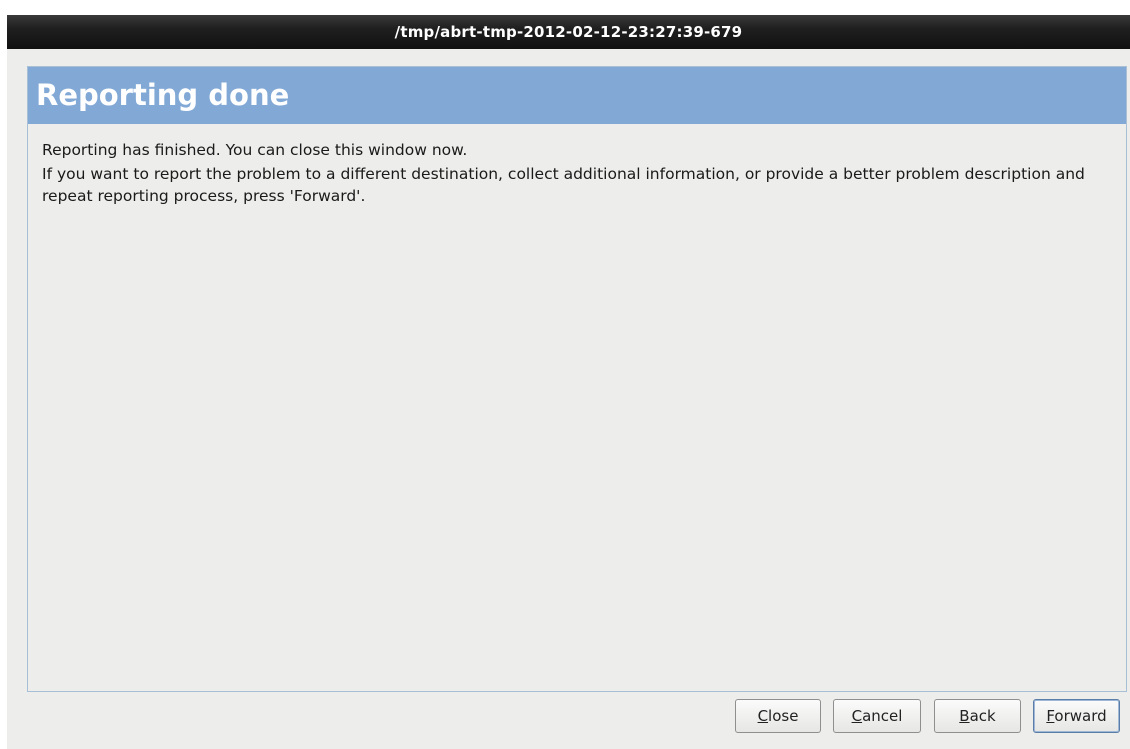 Image resolution: width=1130 pixels, height=749 pixels. What do you see at coordinates (964, 716) in the screenshot?
I see `back-mnemonic: B` at bounding box center [964, 716].